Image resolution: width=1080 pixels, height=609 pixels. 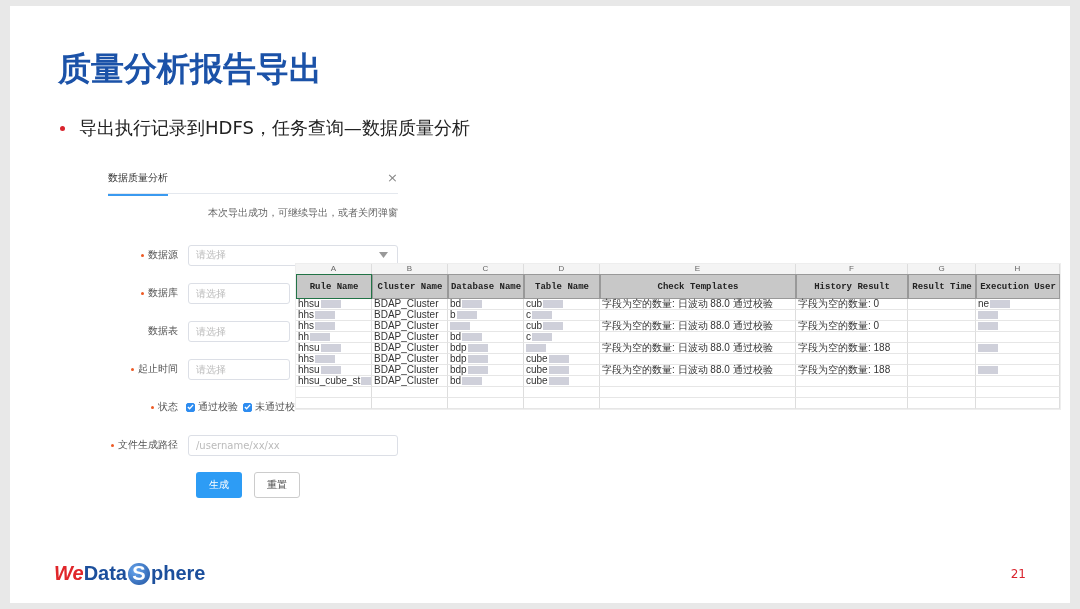 I want to click on close-icon: ×, so click(x=392, y=177).